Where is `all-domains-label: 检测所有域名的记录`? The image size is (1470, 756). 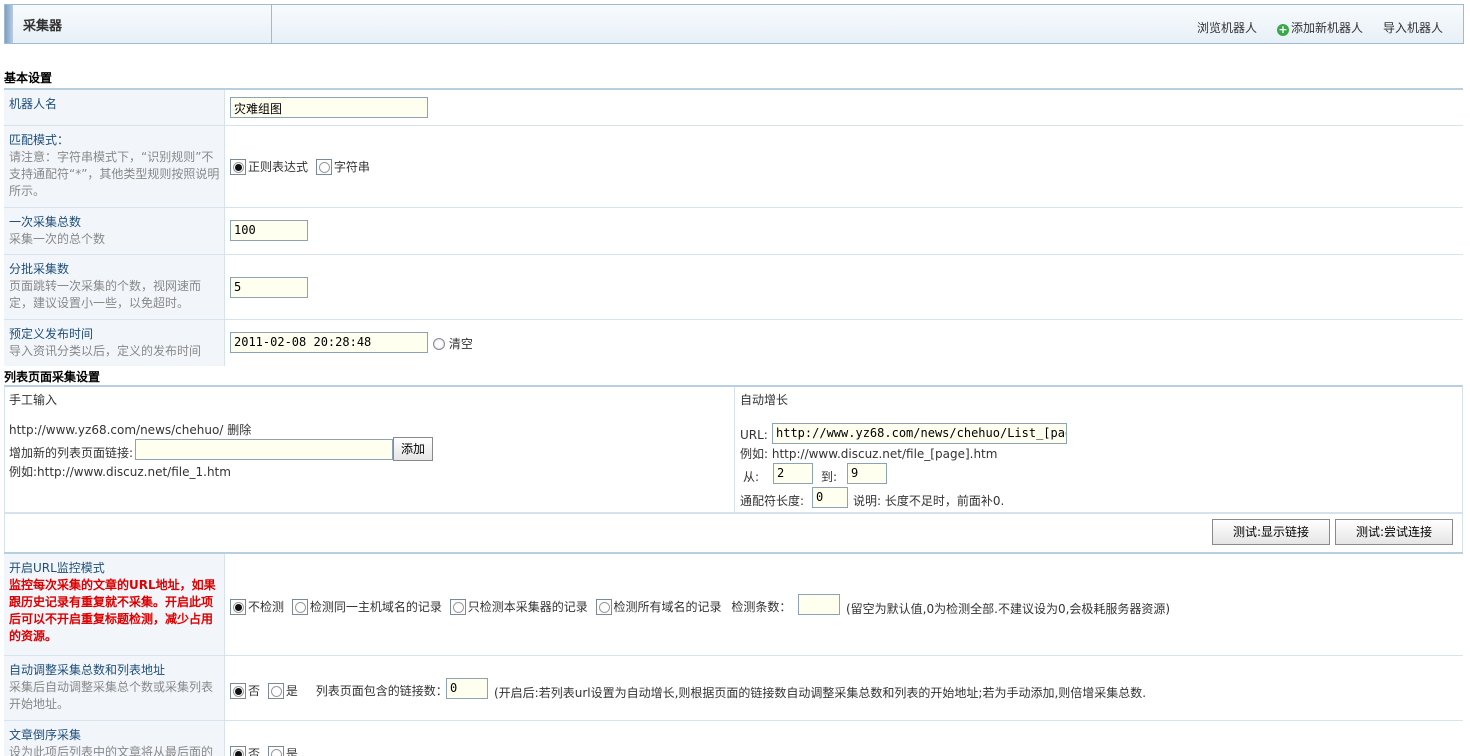
all-domains-label: 检测所有域名的记录 is located at coordinates (667, 607).